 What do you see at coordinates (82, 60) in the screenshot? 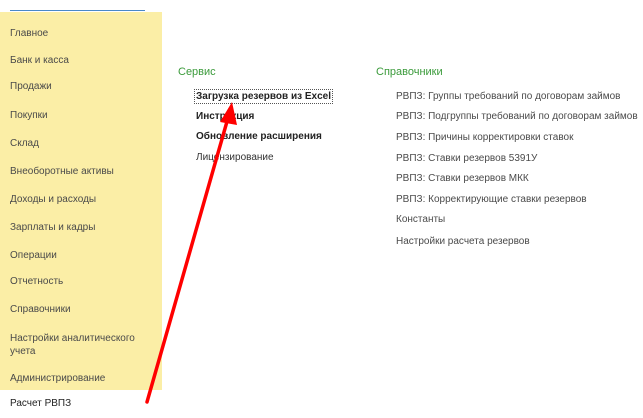
I see `sidebar-item-bank: Банк и касса` at bounding box center [82, 60].